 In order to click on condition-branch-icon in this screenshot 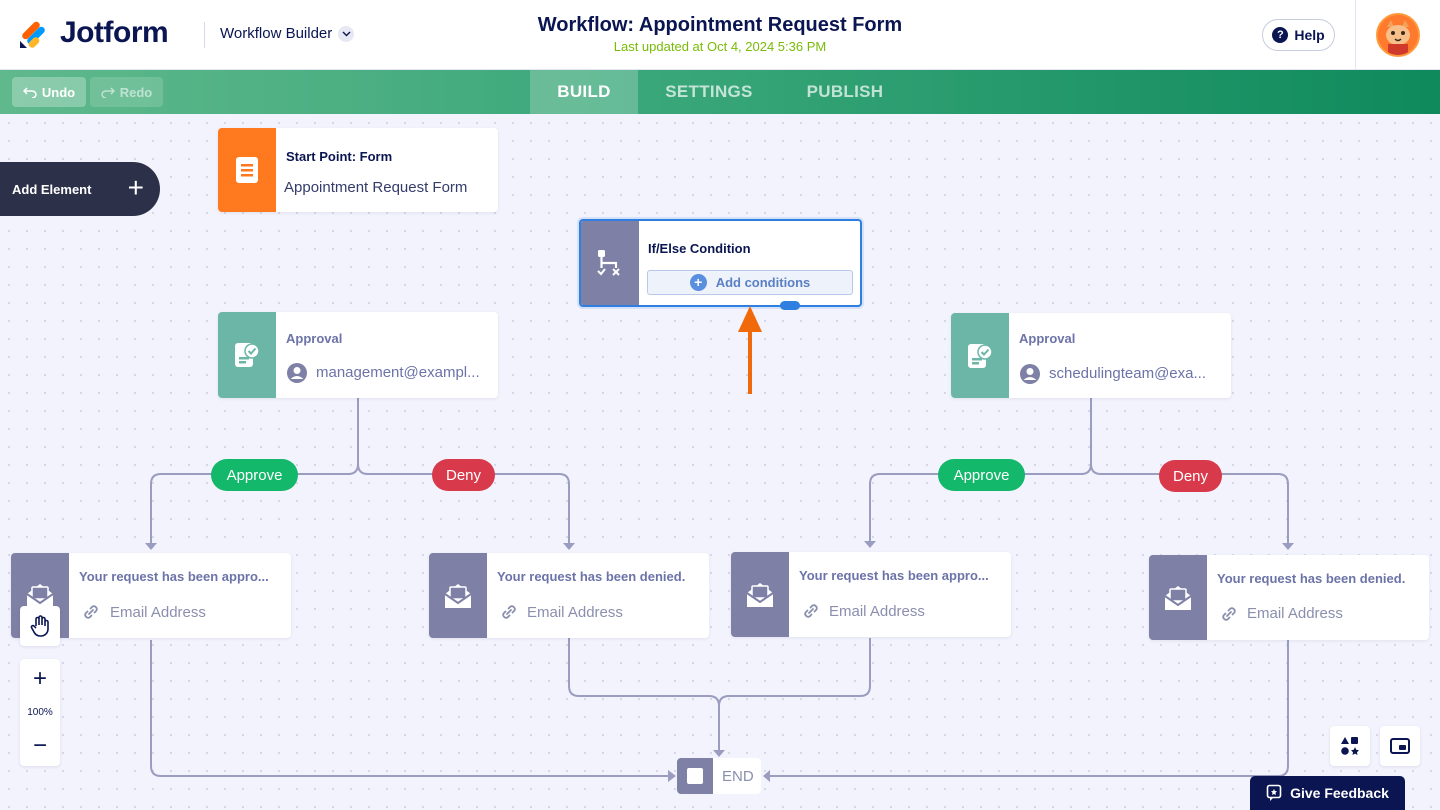, I will do `click(610, 263)`.